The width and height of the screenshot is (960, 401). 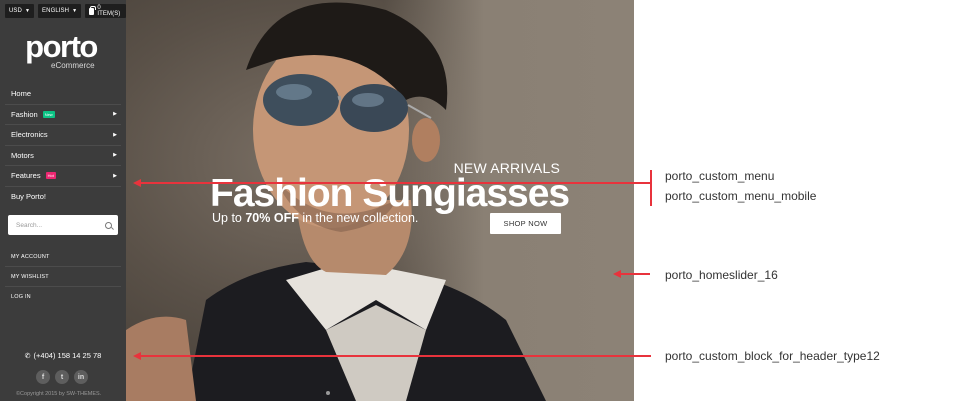 What do you see at coordinates (61, 46) in the screenshot?
I see `logo-word: porto` at bounding box center [61, 46].